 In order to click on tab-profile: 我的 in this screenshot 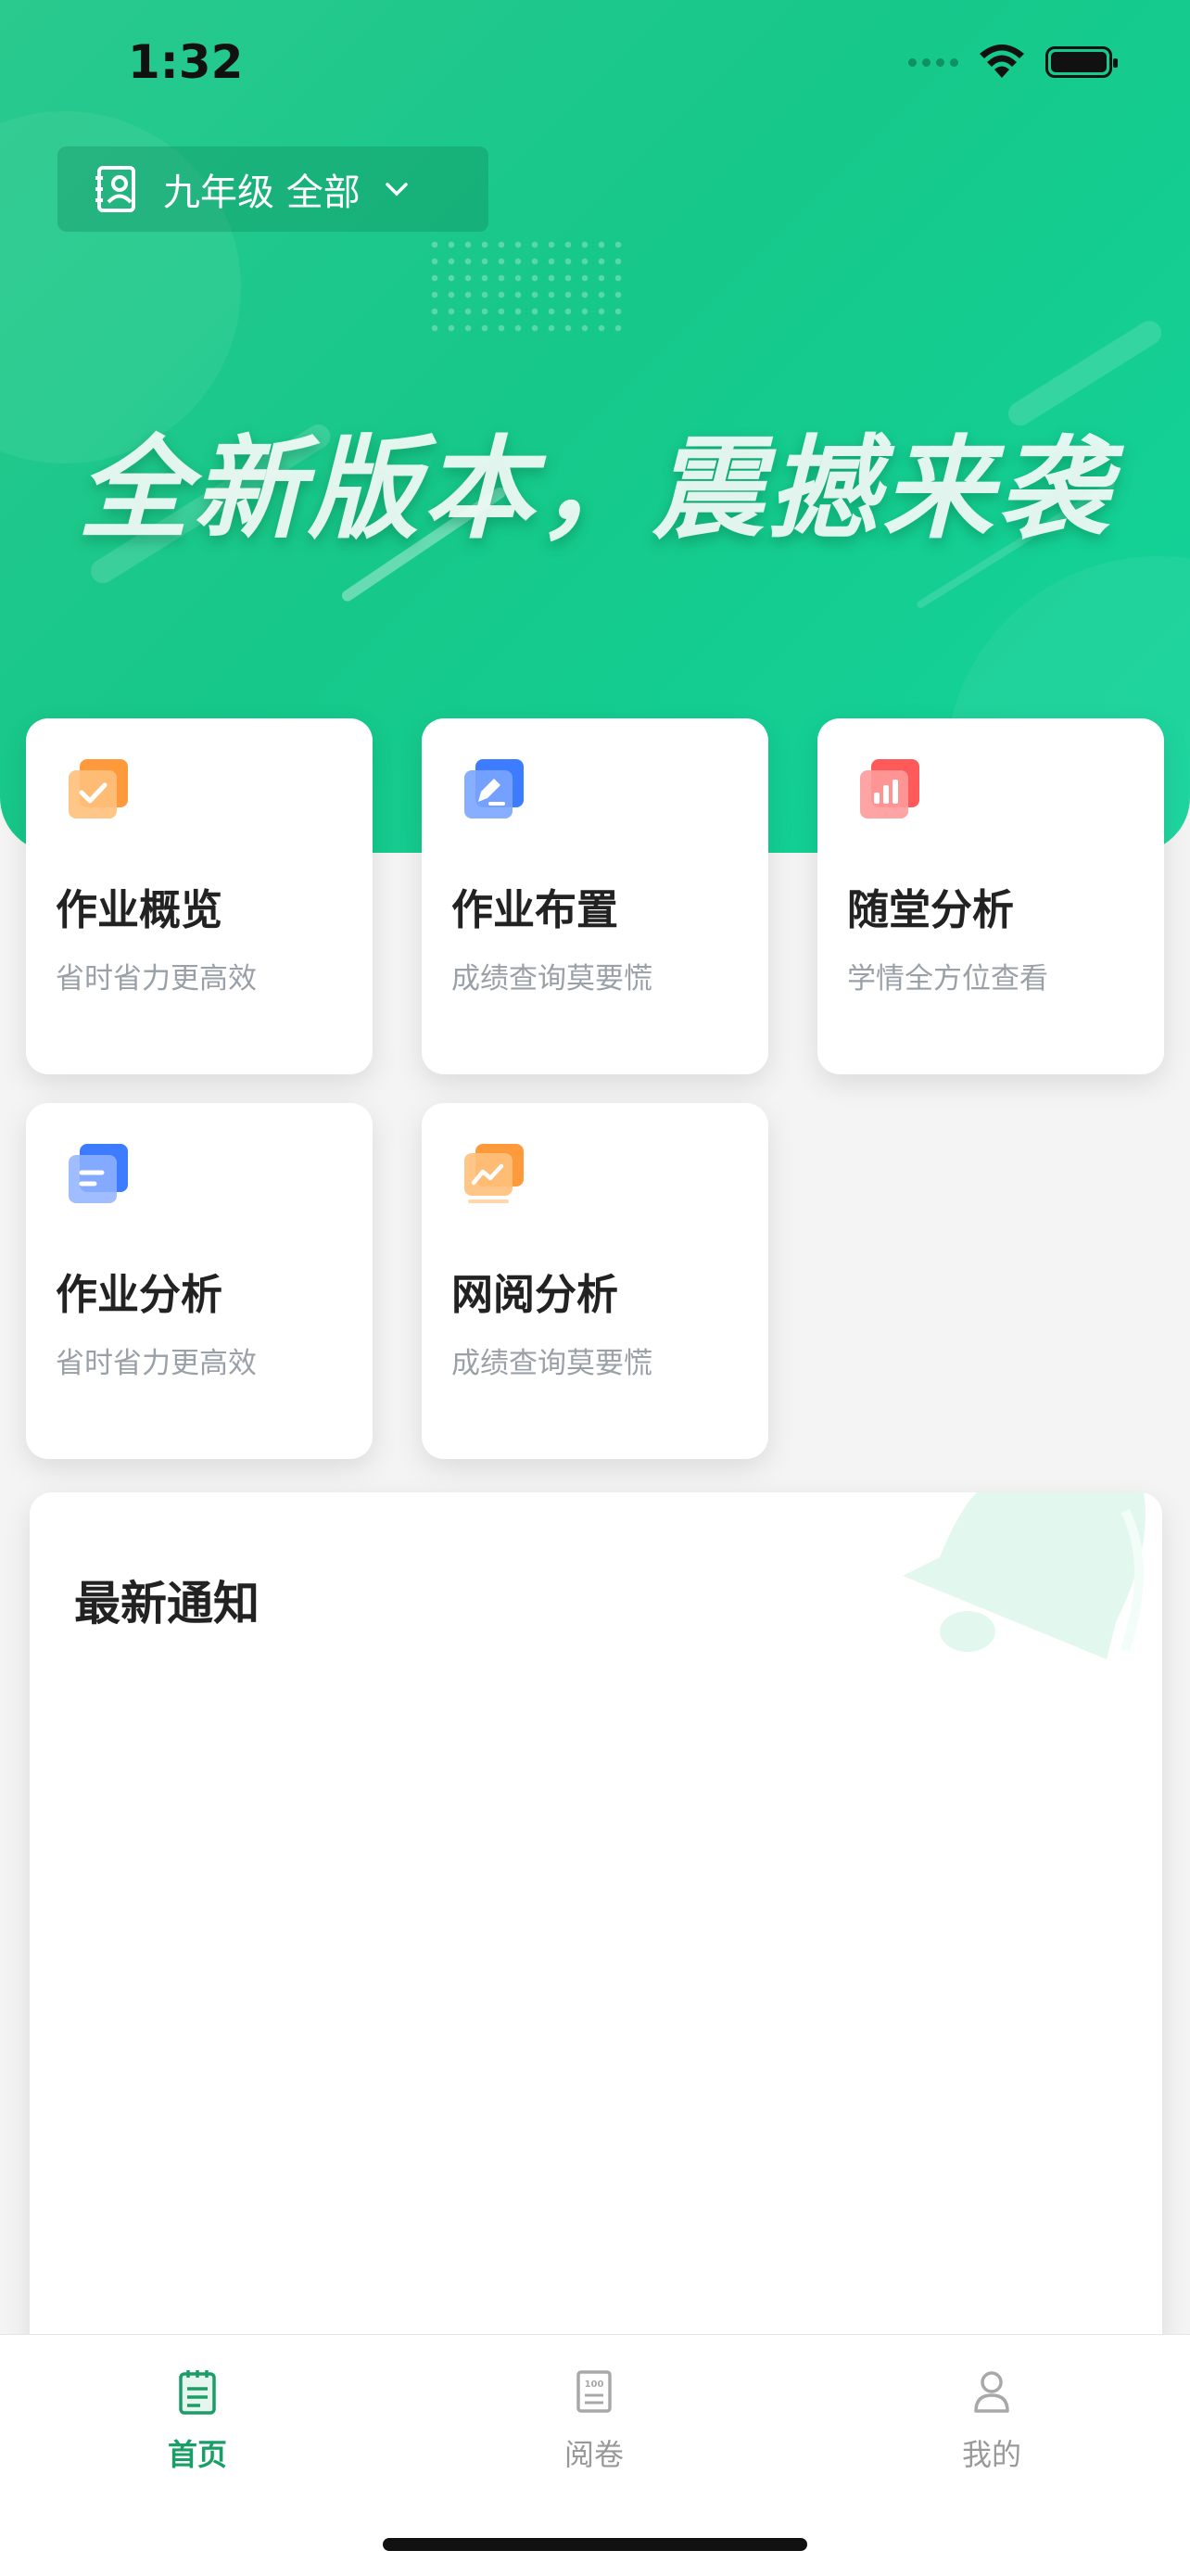, I will do `click(991, 2421)`.